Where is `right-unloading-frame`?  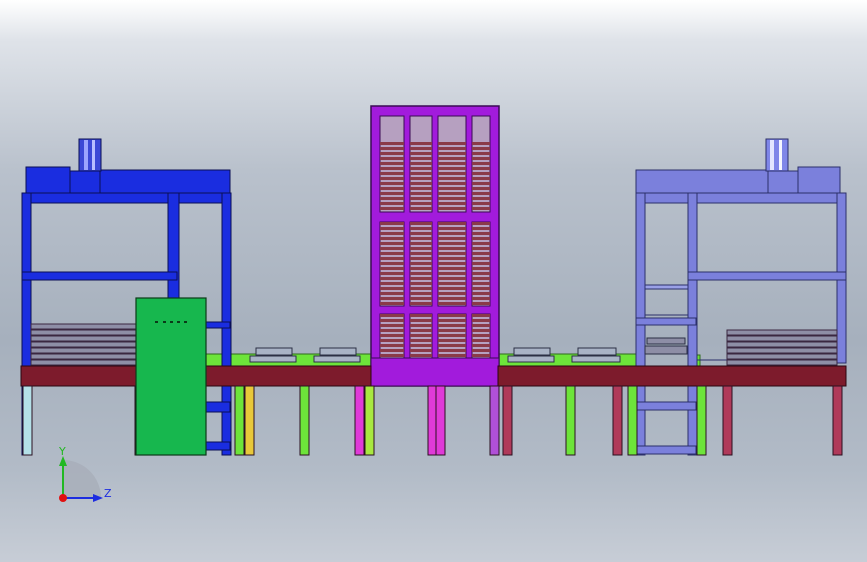 right-unloading-frame is located at coordinates (741, 311).